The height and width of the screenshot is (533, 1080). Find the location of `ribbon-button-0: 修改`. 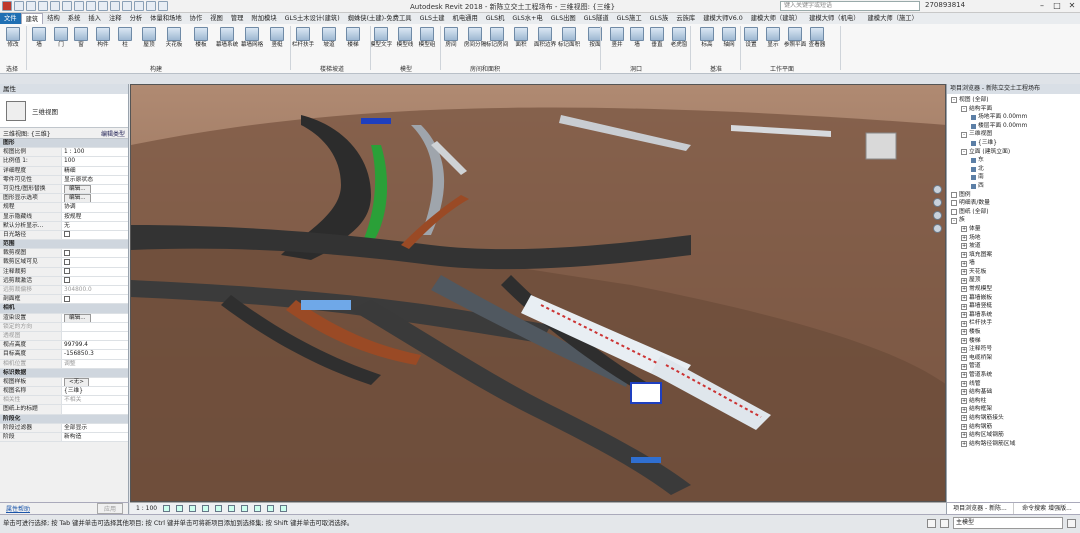

ribbon-button-0: 修改 is located at coordinates (13, 44).